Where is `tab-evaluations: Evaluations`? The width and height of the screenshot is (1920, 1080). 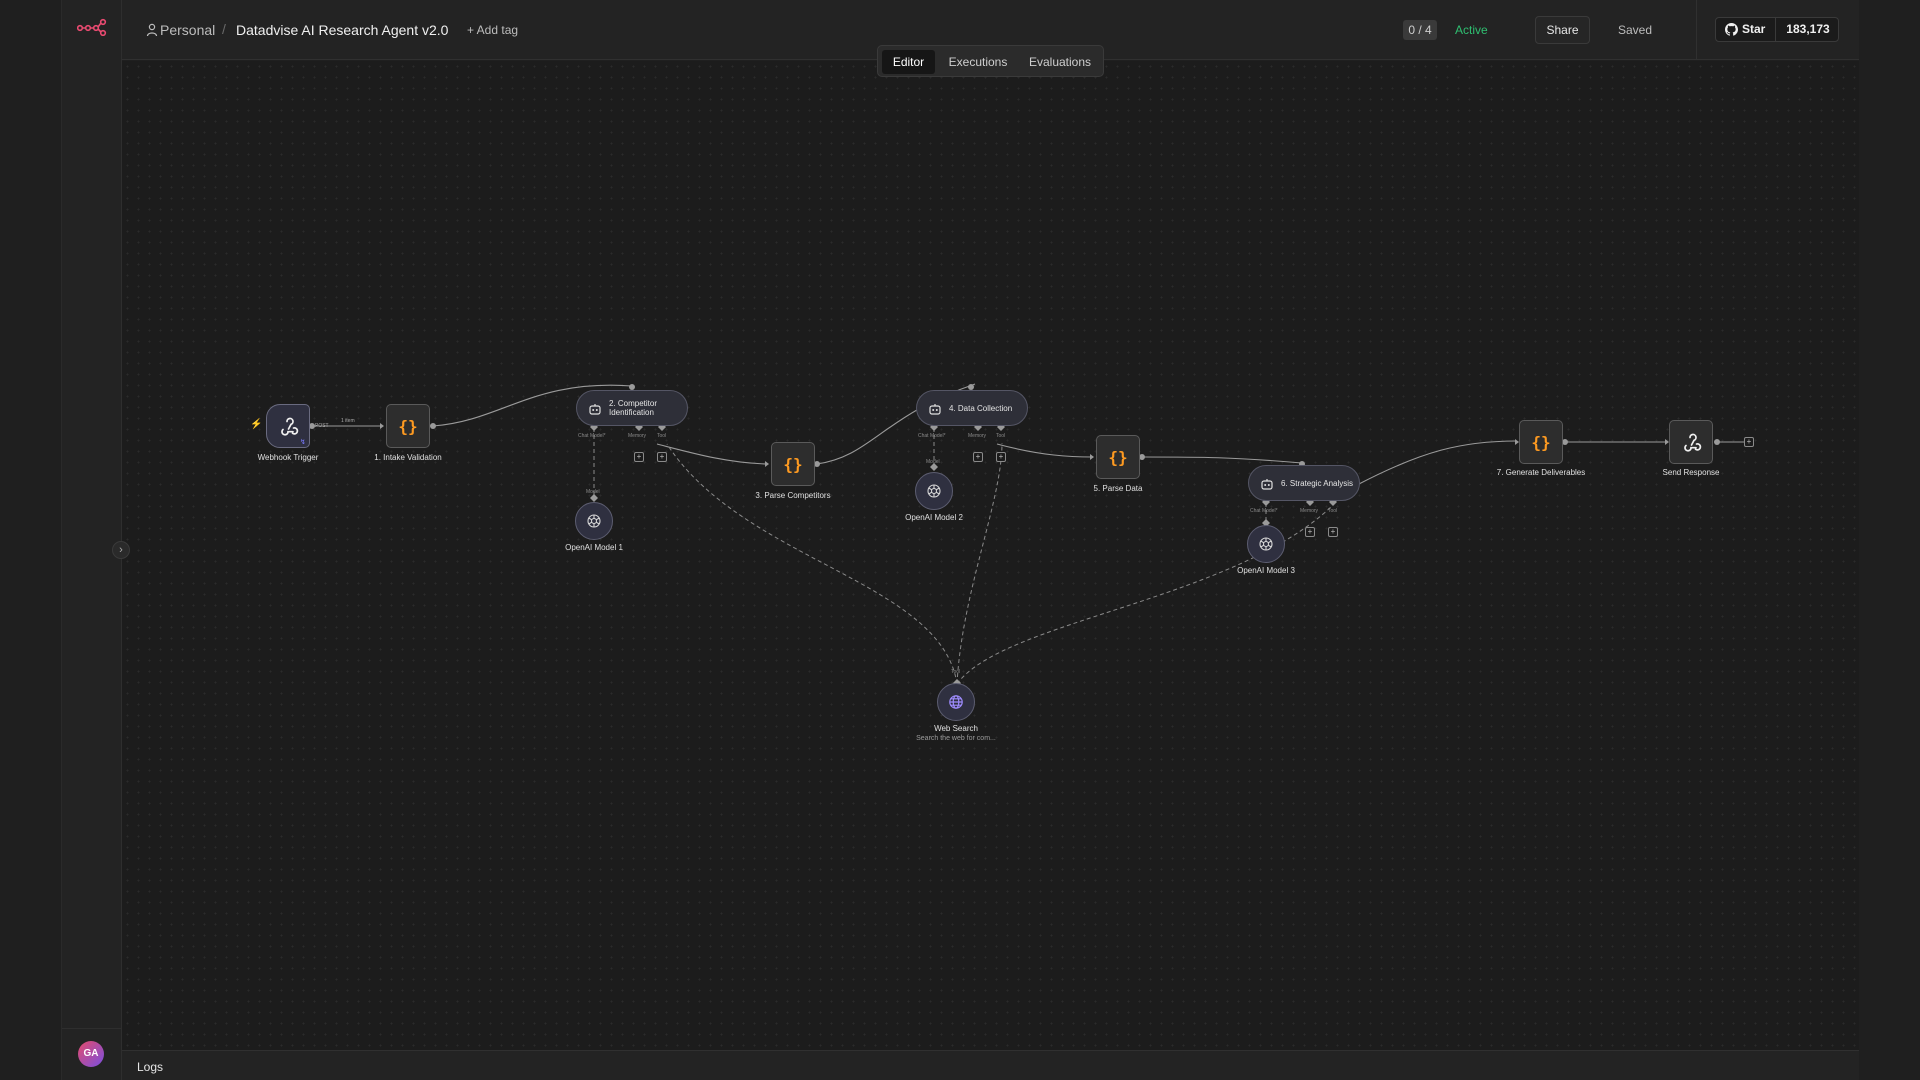
tab-evaluations: Evaluations is located at coordinates (1060, 62).